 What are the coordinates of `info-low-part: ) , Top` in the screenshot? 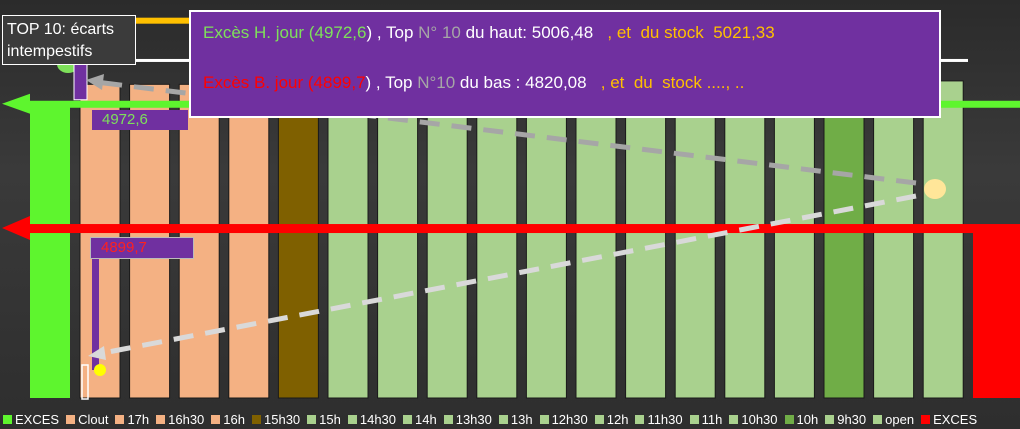 It's located at (391, 82).